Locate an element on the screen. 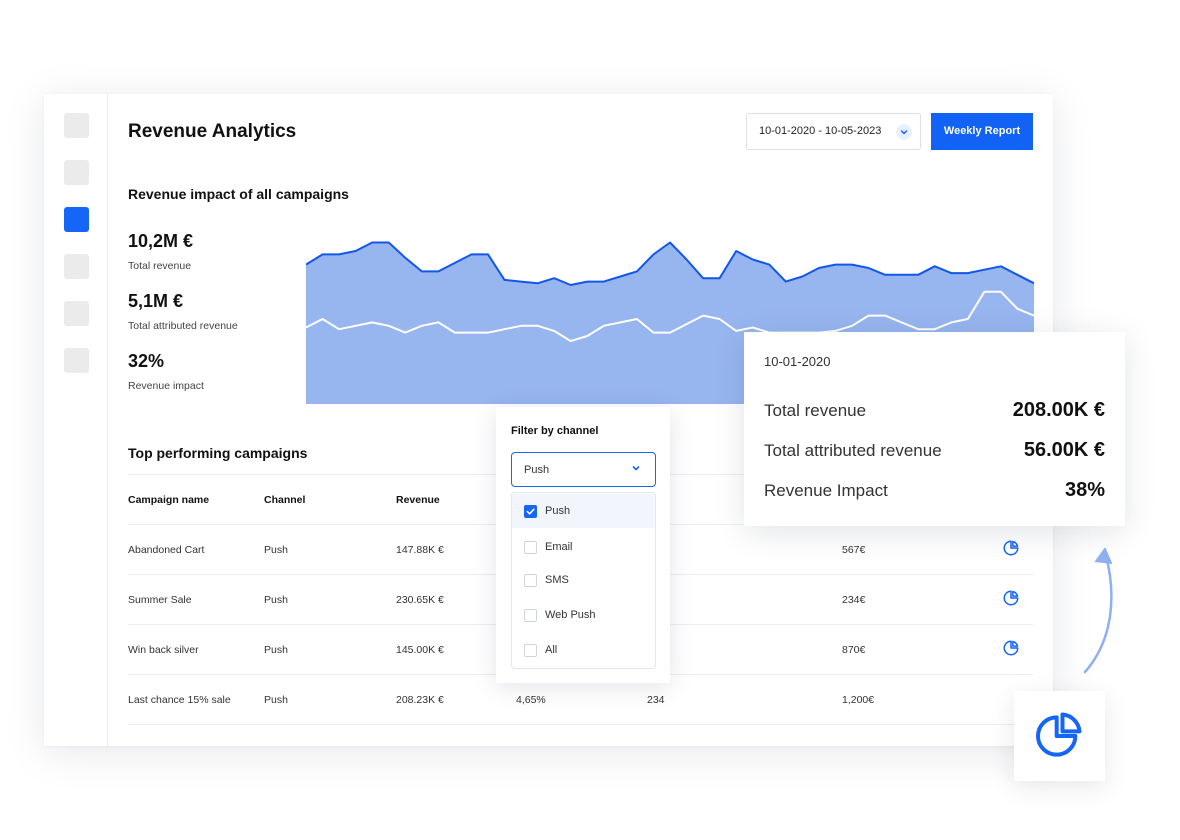 This screenshot has height=840, width=1180. campaigns-section-title: Top performing campaigns is located at coordinates (218, 453).